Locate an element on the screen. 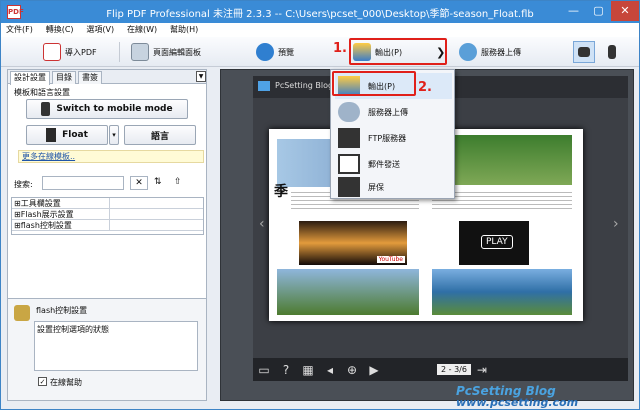  cloud-icon is located at coordinates (349, 112).